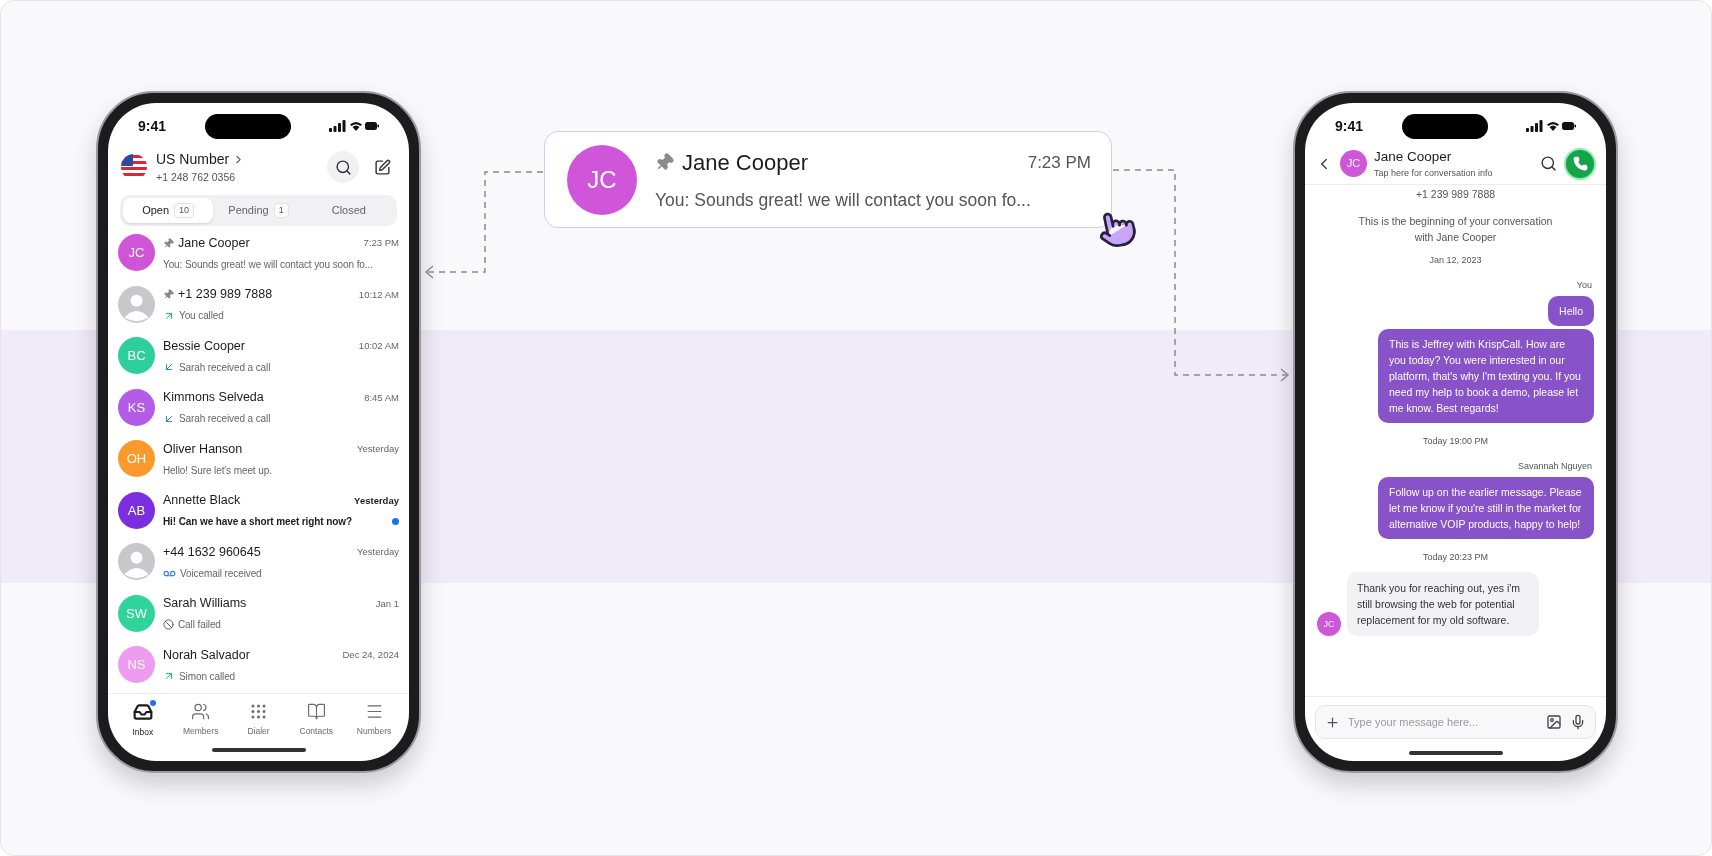 This screenshot has width=1712, height=856. I want to click on count-badge: 1, so click(281, 210).